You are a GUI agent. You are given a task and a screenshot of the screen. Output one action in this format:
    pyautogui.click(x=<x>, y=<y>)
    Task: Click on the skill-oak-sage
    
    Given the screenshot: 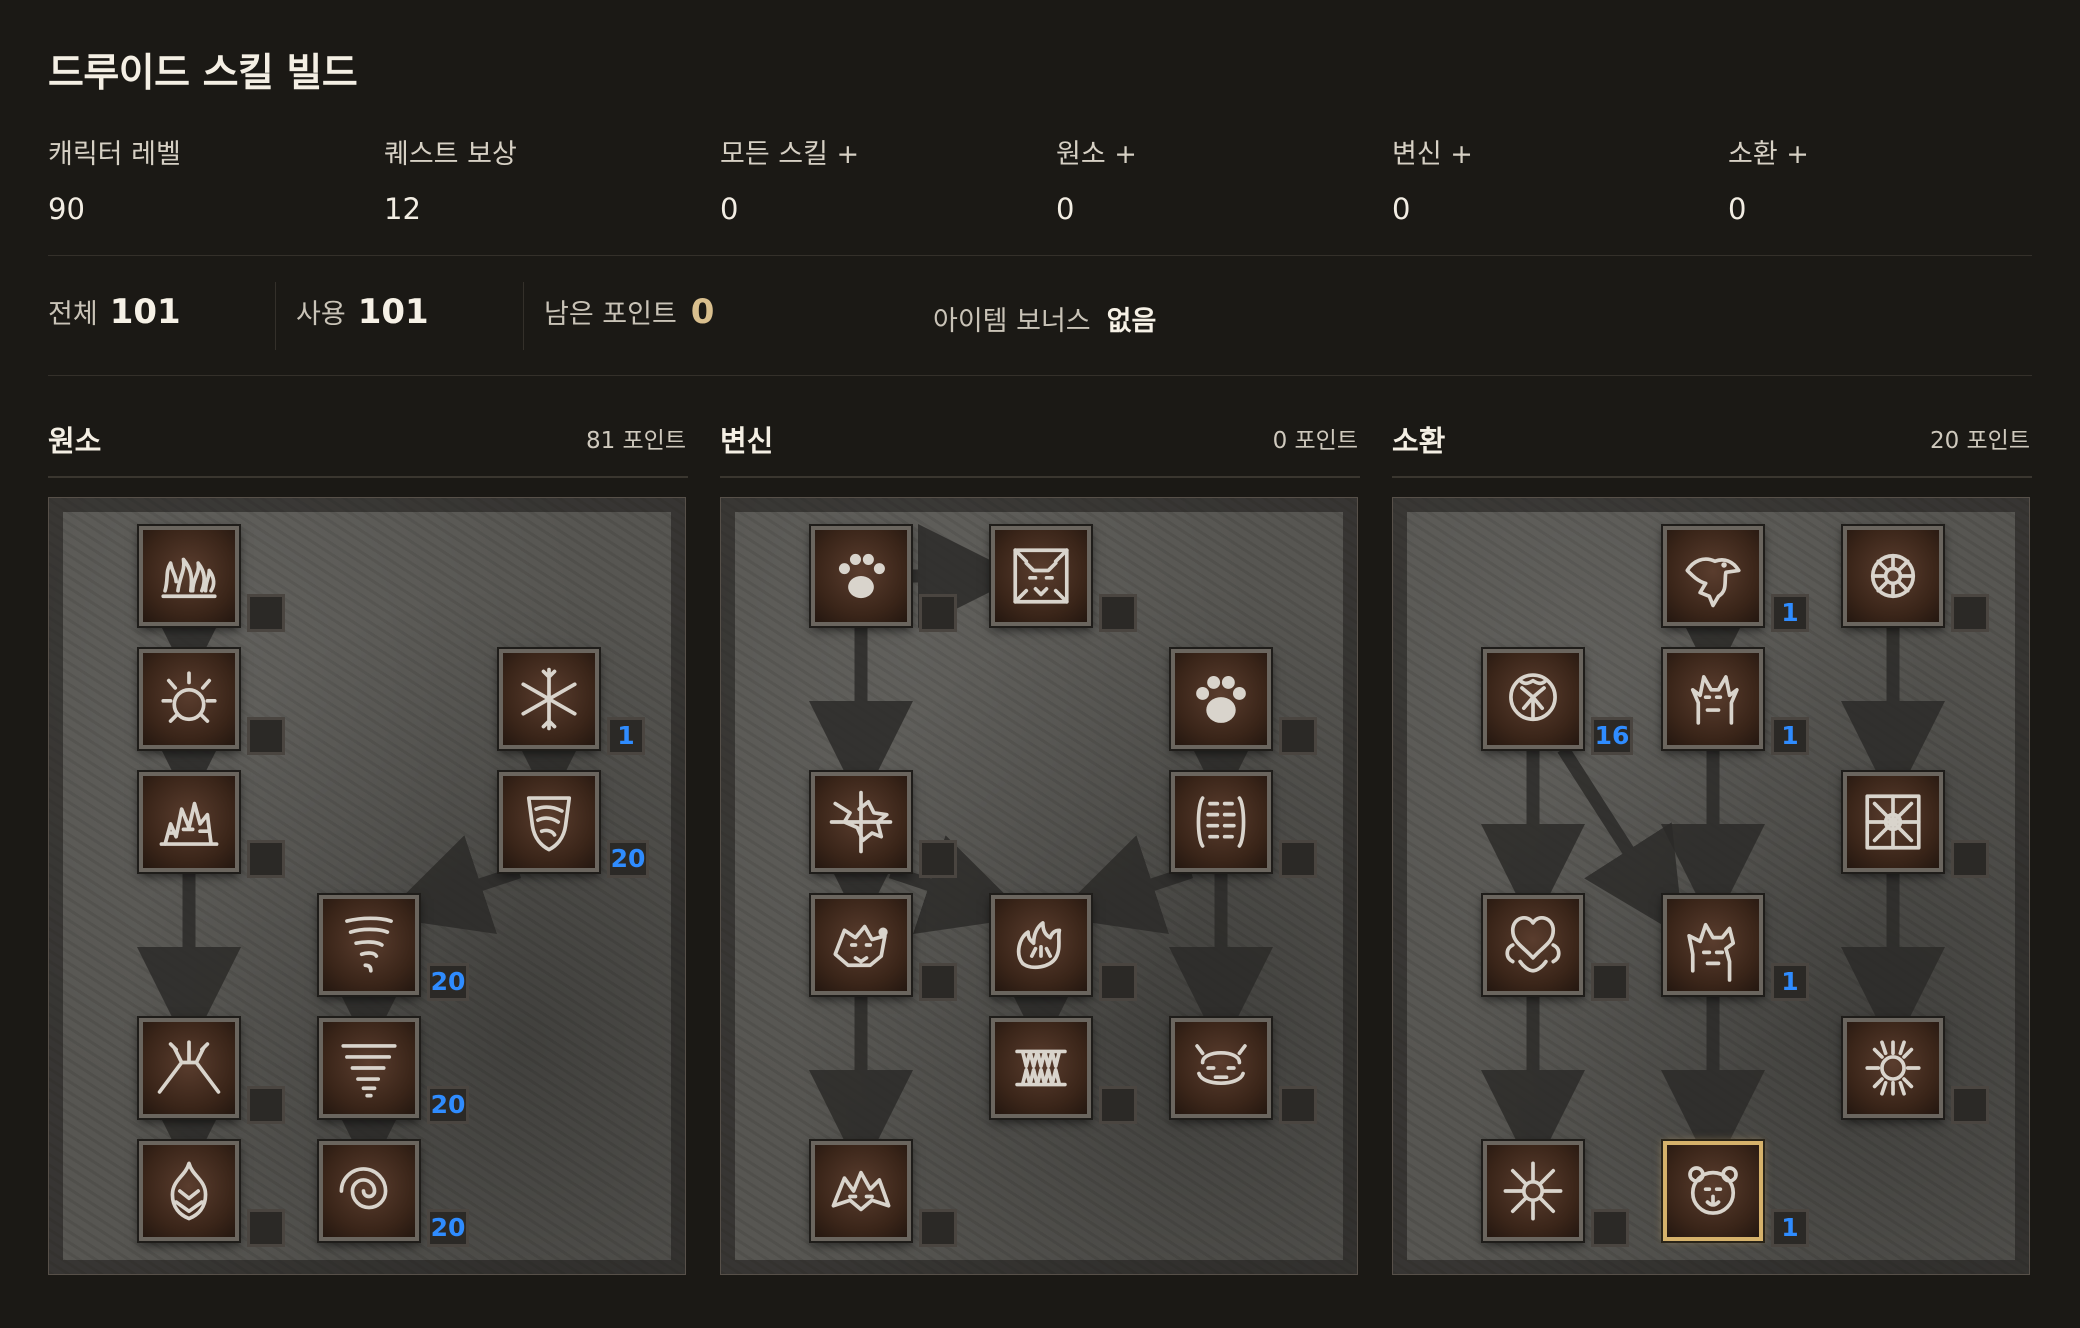 What is the action you would take?
    pyautogui.click(x=1533, y=699)
    